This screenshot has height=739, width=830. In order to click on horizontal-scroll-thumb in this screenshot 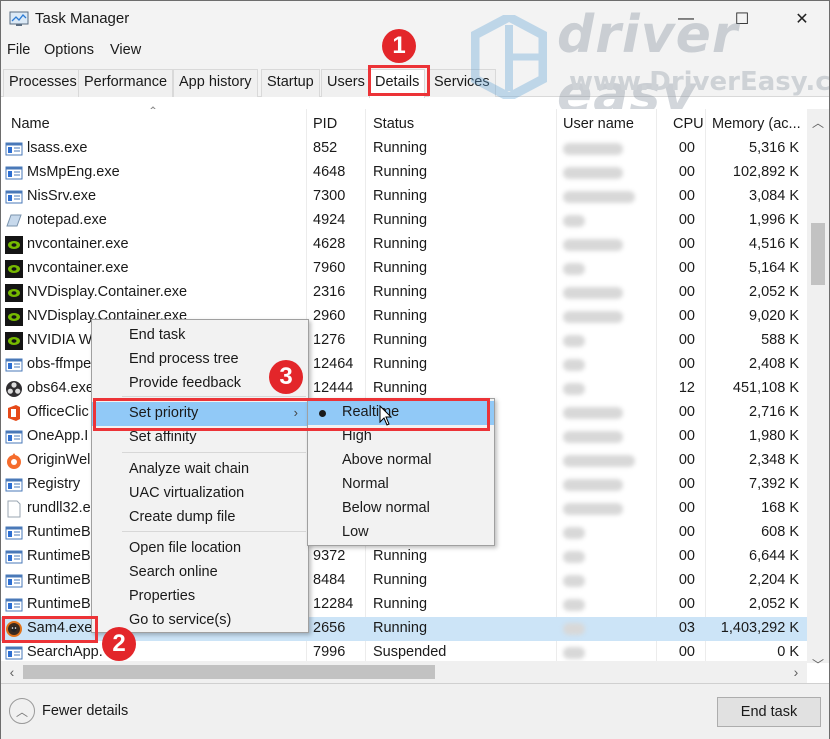, I will do `click(229, 672)`.